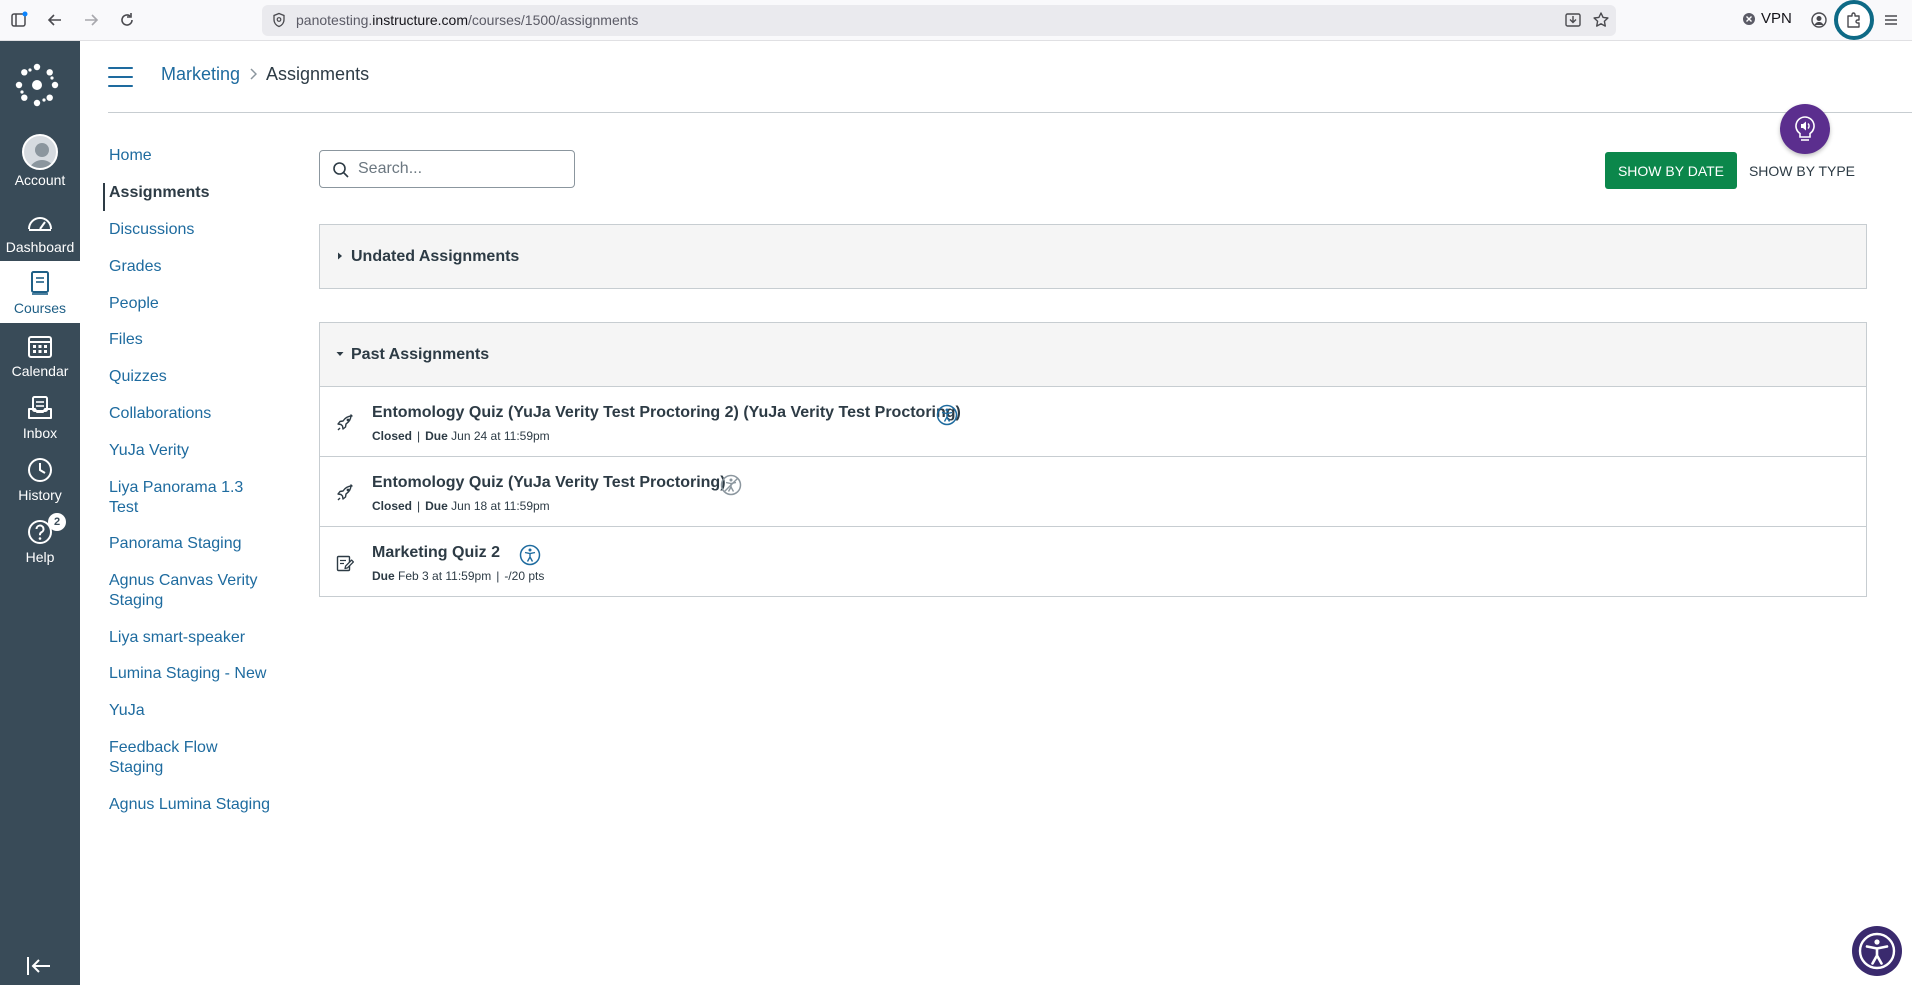  Describe the element at coordinates (524, 576) in the screenshot. I see `points: -/20 pts` at that location.